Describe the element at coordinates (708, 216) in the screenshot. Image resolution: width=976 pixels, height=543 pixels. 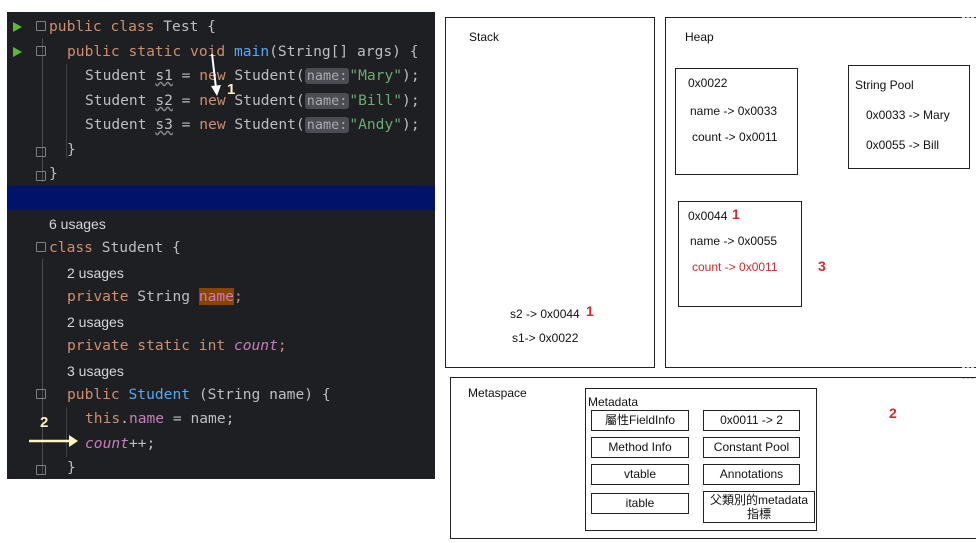
I see `object-address: 0x0044` at that location.